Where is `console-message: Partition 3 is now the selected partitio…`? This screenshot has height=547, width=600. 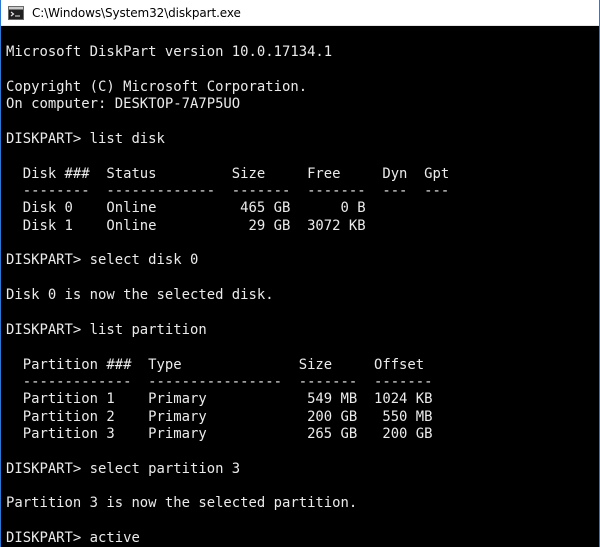
console-message: Partition 3 is now the selected partitio… is located at coordinates (182, 503).